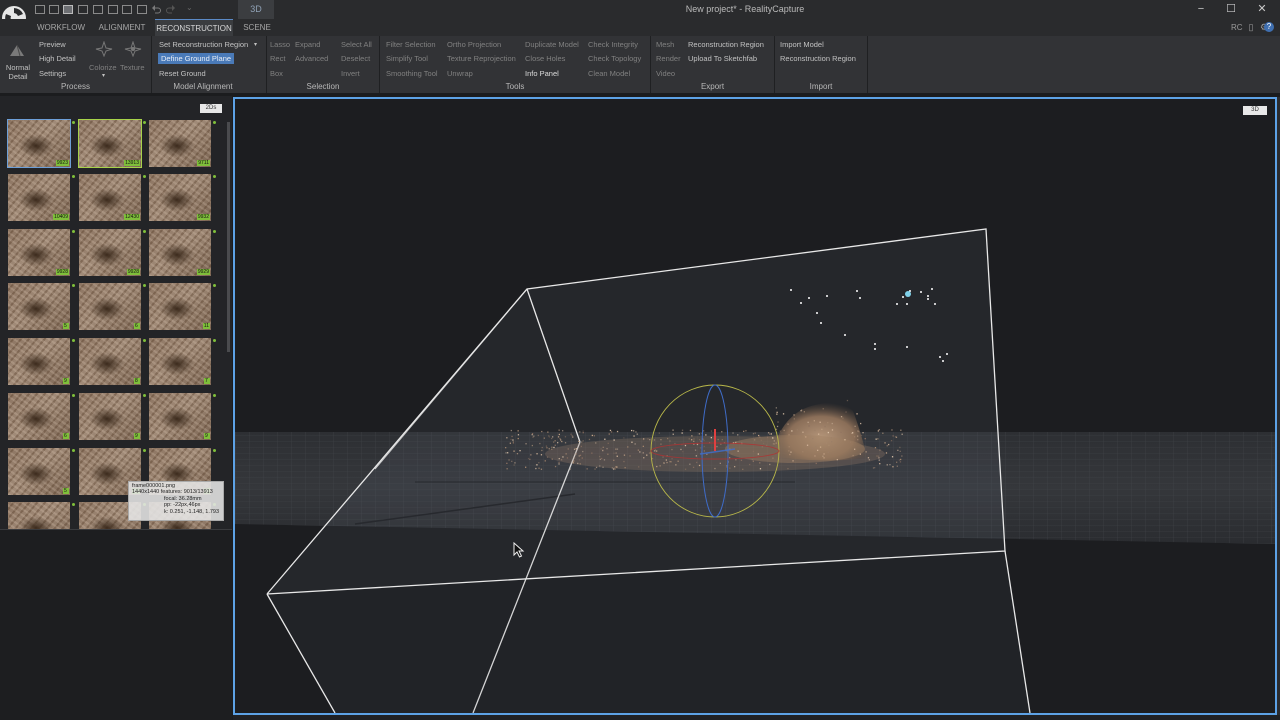 Image resolution: width=1280 pixels, height=720 pixels. What do you see at coordinates (1201, 9) in the screenshot?
I see `minimize-button: −` at bounding box center [1201, 9].